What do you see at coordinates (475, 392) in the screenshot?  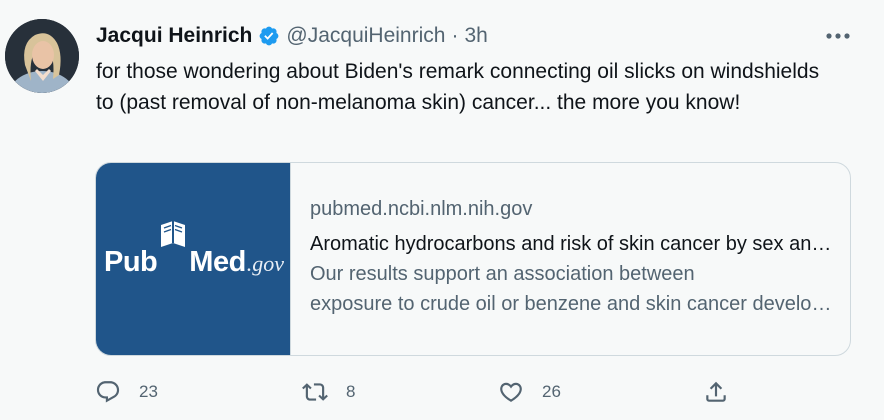 I see `tweet-actions: 23 8 26` at bounding box center [475, 392].